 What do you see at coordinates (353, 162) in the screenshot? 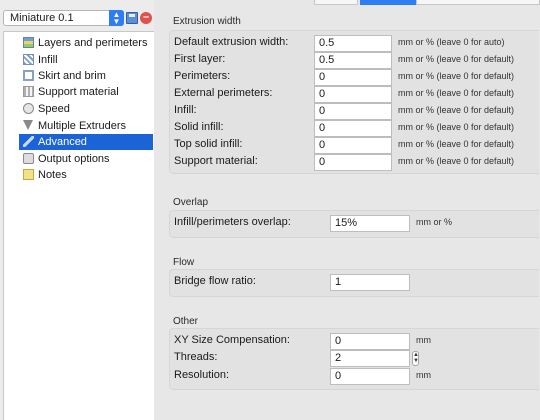
I see `support-material-input: 0` at bounding box center [353, 162].